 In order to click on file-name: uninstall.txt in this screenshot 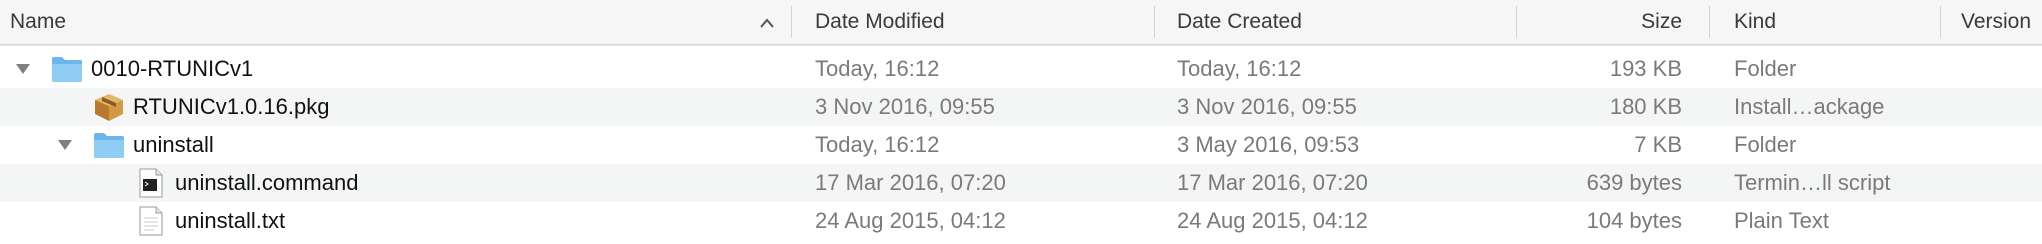, I will do `click(230, 220)`.